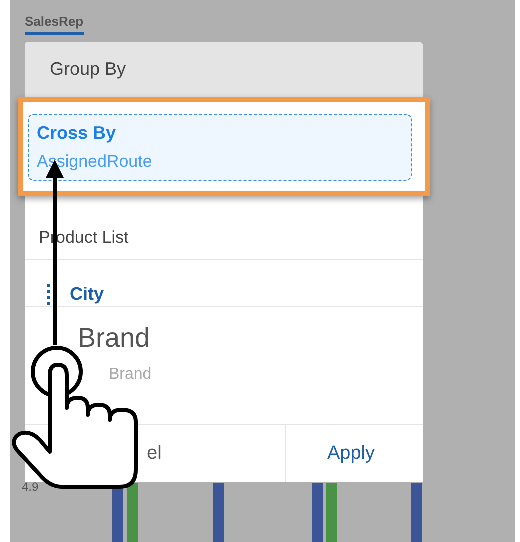 Image resolution: width=520 pixels, height=542 pixels. What do you see at coordinates (54, 24) in the screenshot?
I see `tab: SalesRep` at bounding box center [54, 24].